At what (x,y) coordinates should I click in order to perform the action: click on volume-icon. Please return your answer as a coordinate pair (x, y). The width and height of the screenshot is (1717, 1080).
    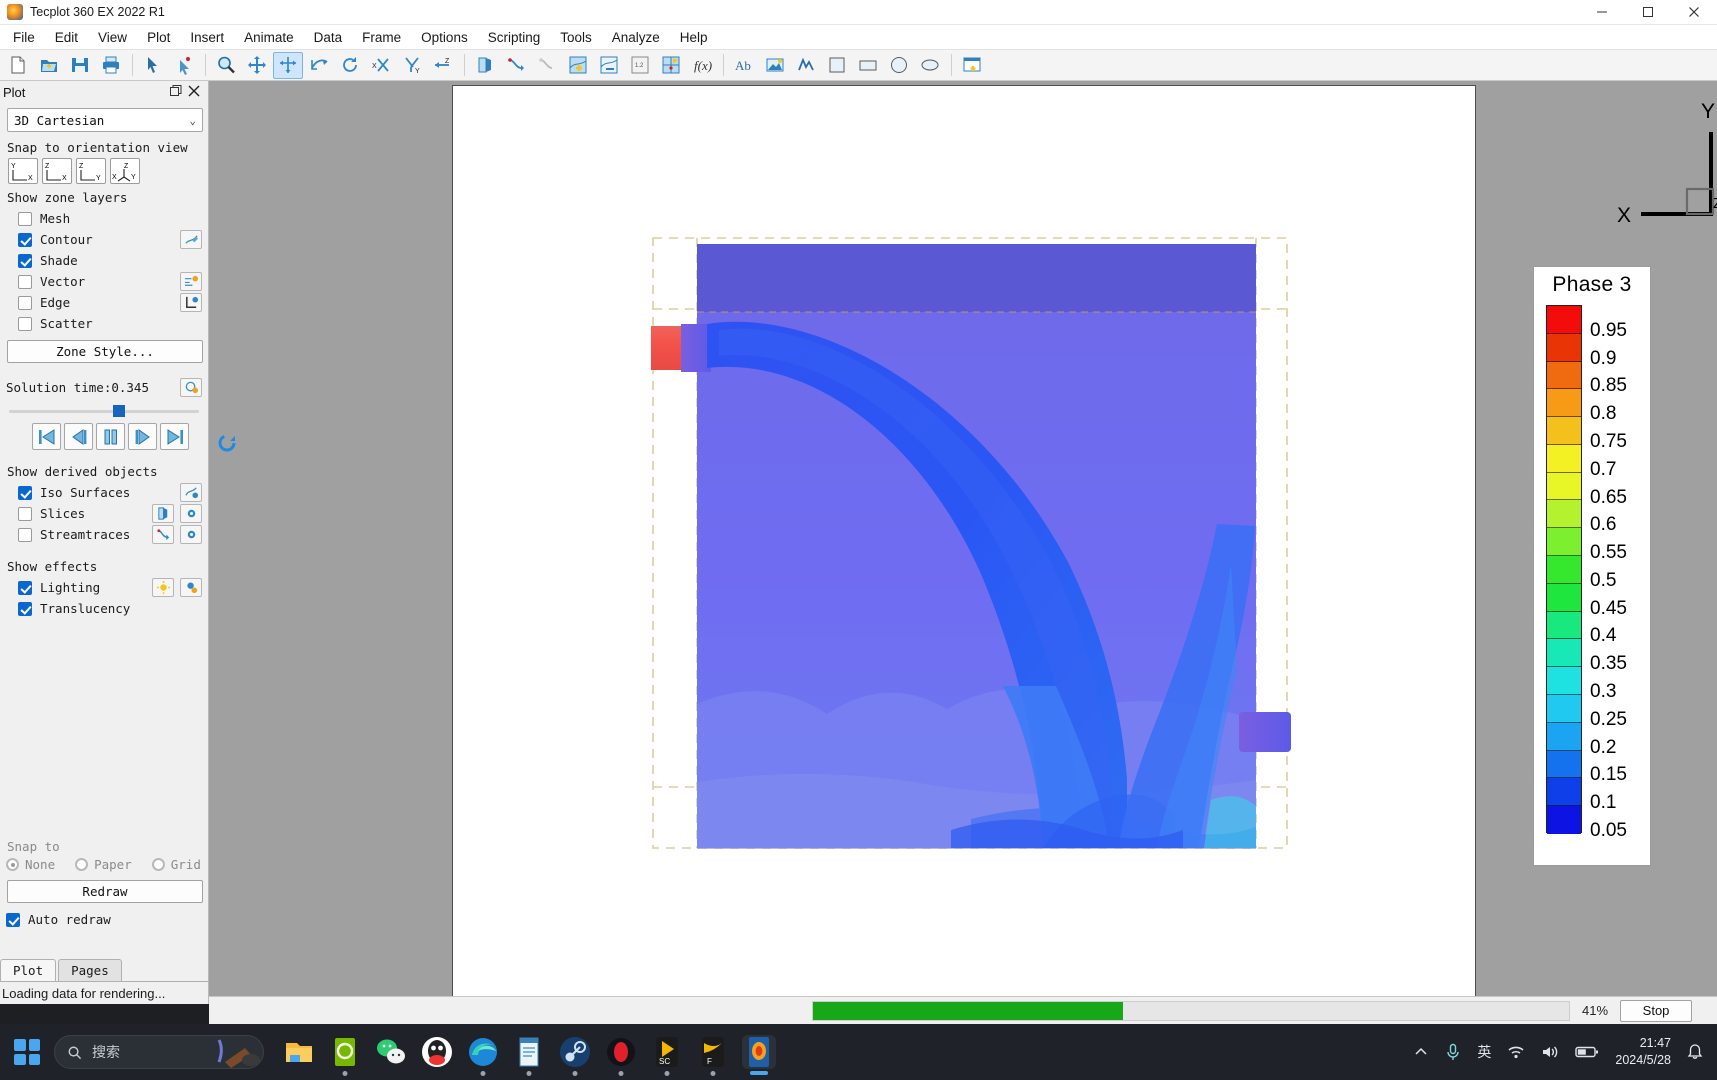
    Looking at the image, I should click on (1550, 1052).